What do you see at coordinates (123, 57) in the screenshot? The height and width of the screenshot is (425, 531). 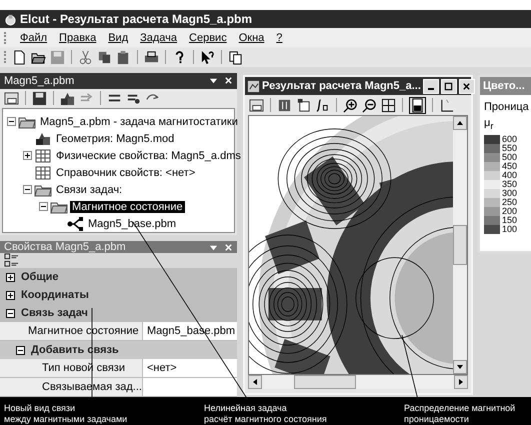 I see `paste-icon` at bounding box center [123, 57].